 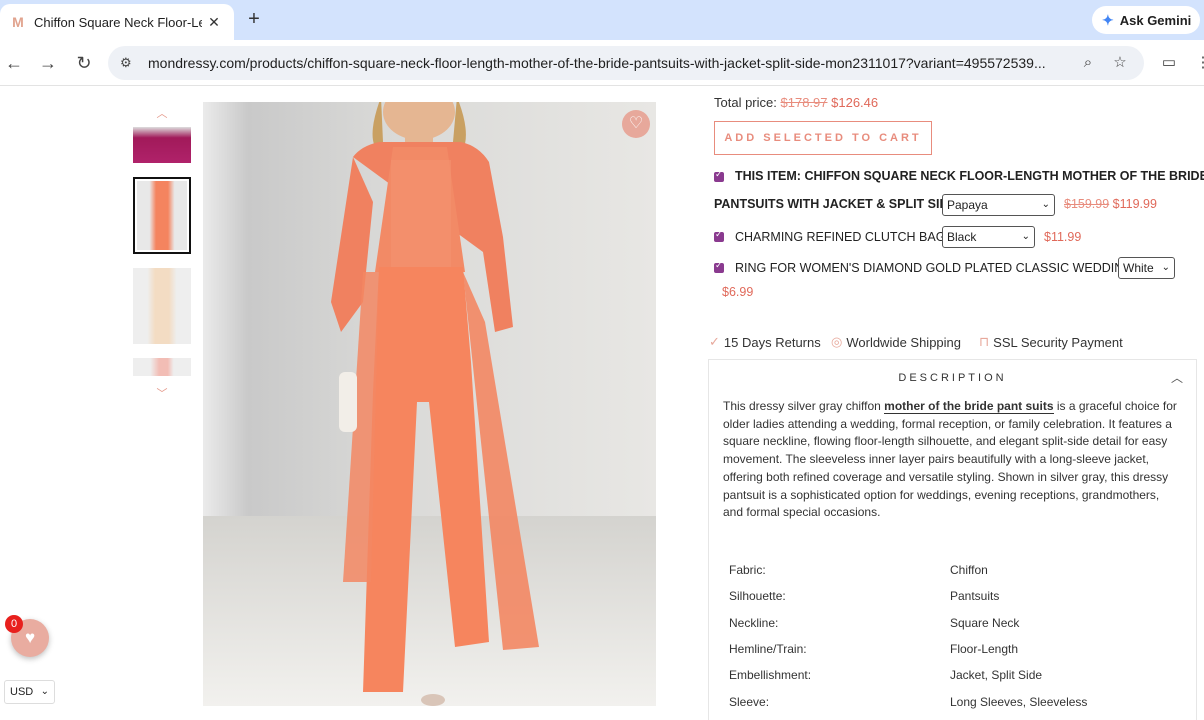 I want to click on returns-badge: ✓ 15 Days Returns, so click(x=765, y=342).